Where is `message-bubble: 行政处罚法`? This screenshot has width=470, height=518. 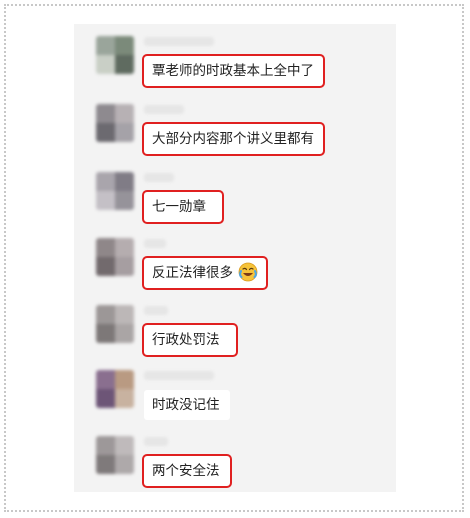 message-bubble: 行政处罚法 is located at coordinates (190, 340).